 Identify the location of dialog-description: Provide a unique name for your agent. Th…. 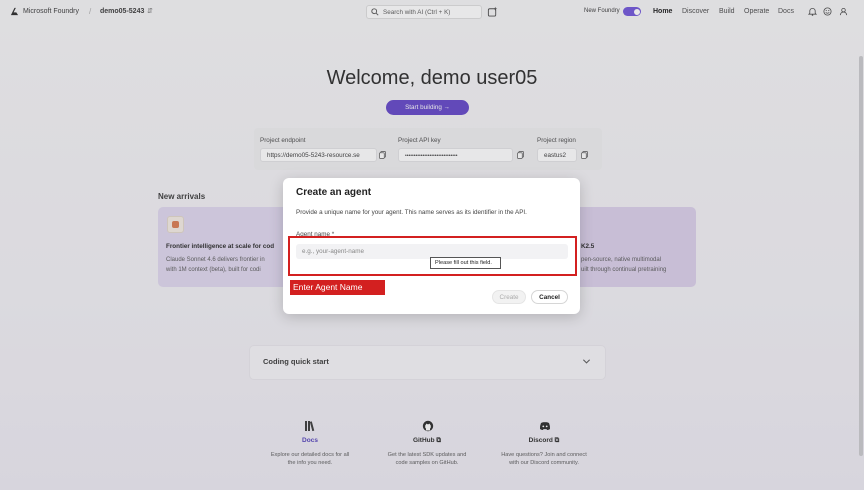
(411, 212).